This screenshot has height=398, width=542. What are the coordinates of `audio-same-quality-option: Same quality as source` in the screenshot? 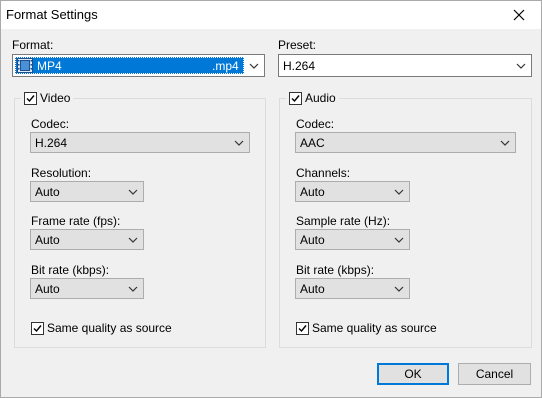 It's located at (366, 328).